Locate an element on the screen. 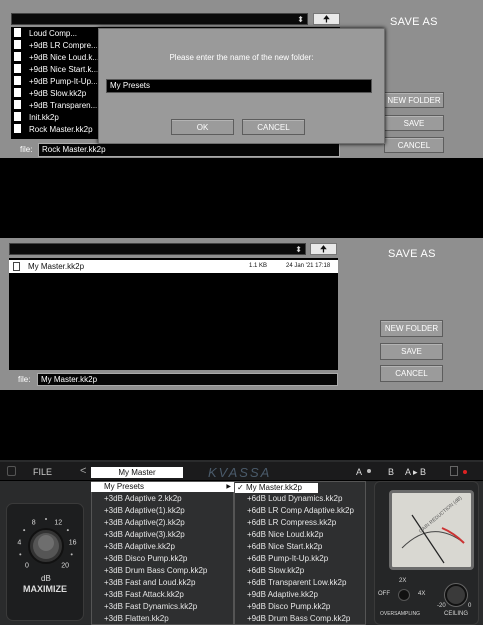 The height and width of the screenshot is (625, 483). menu-item: +6dB Transparent Low.kk2p is located at coordinates (300, 583).